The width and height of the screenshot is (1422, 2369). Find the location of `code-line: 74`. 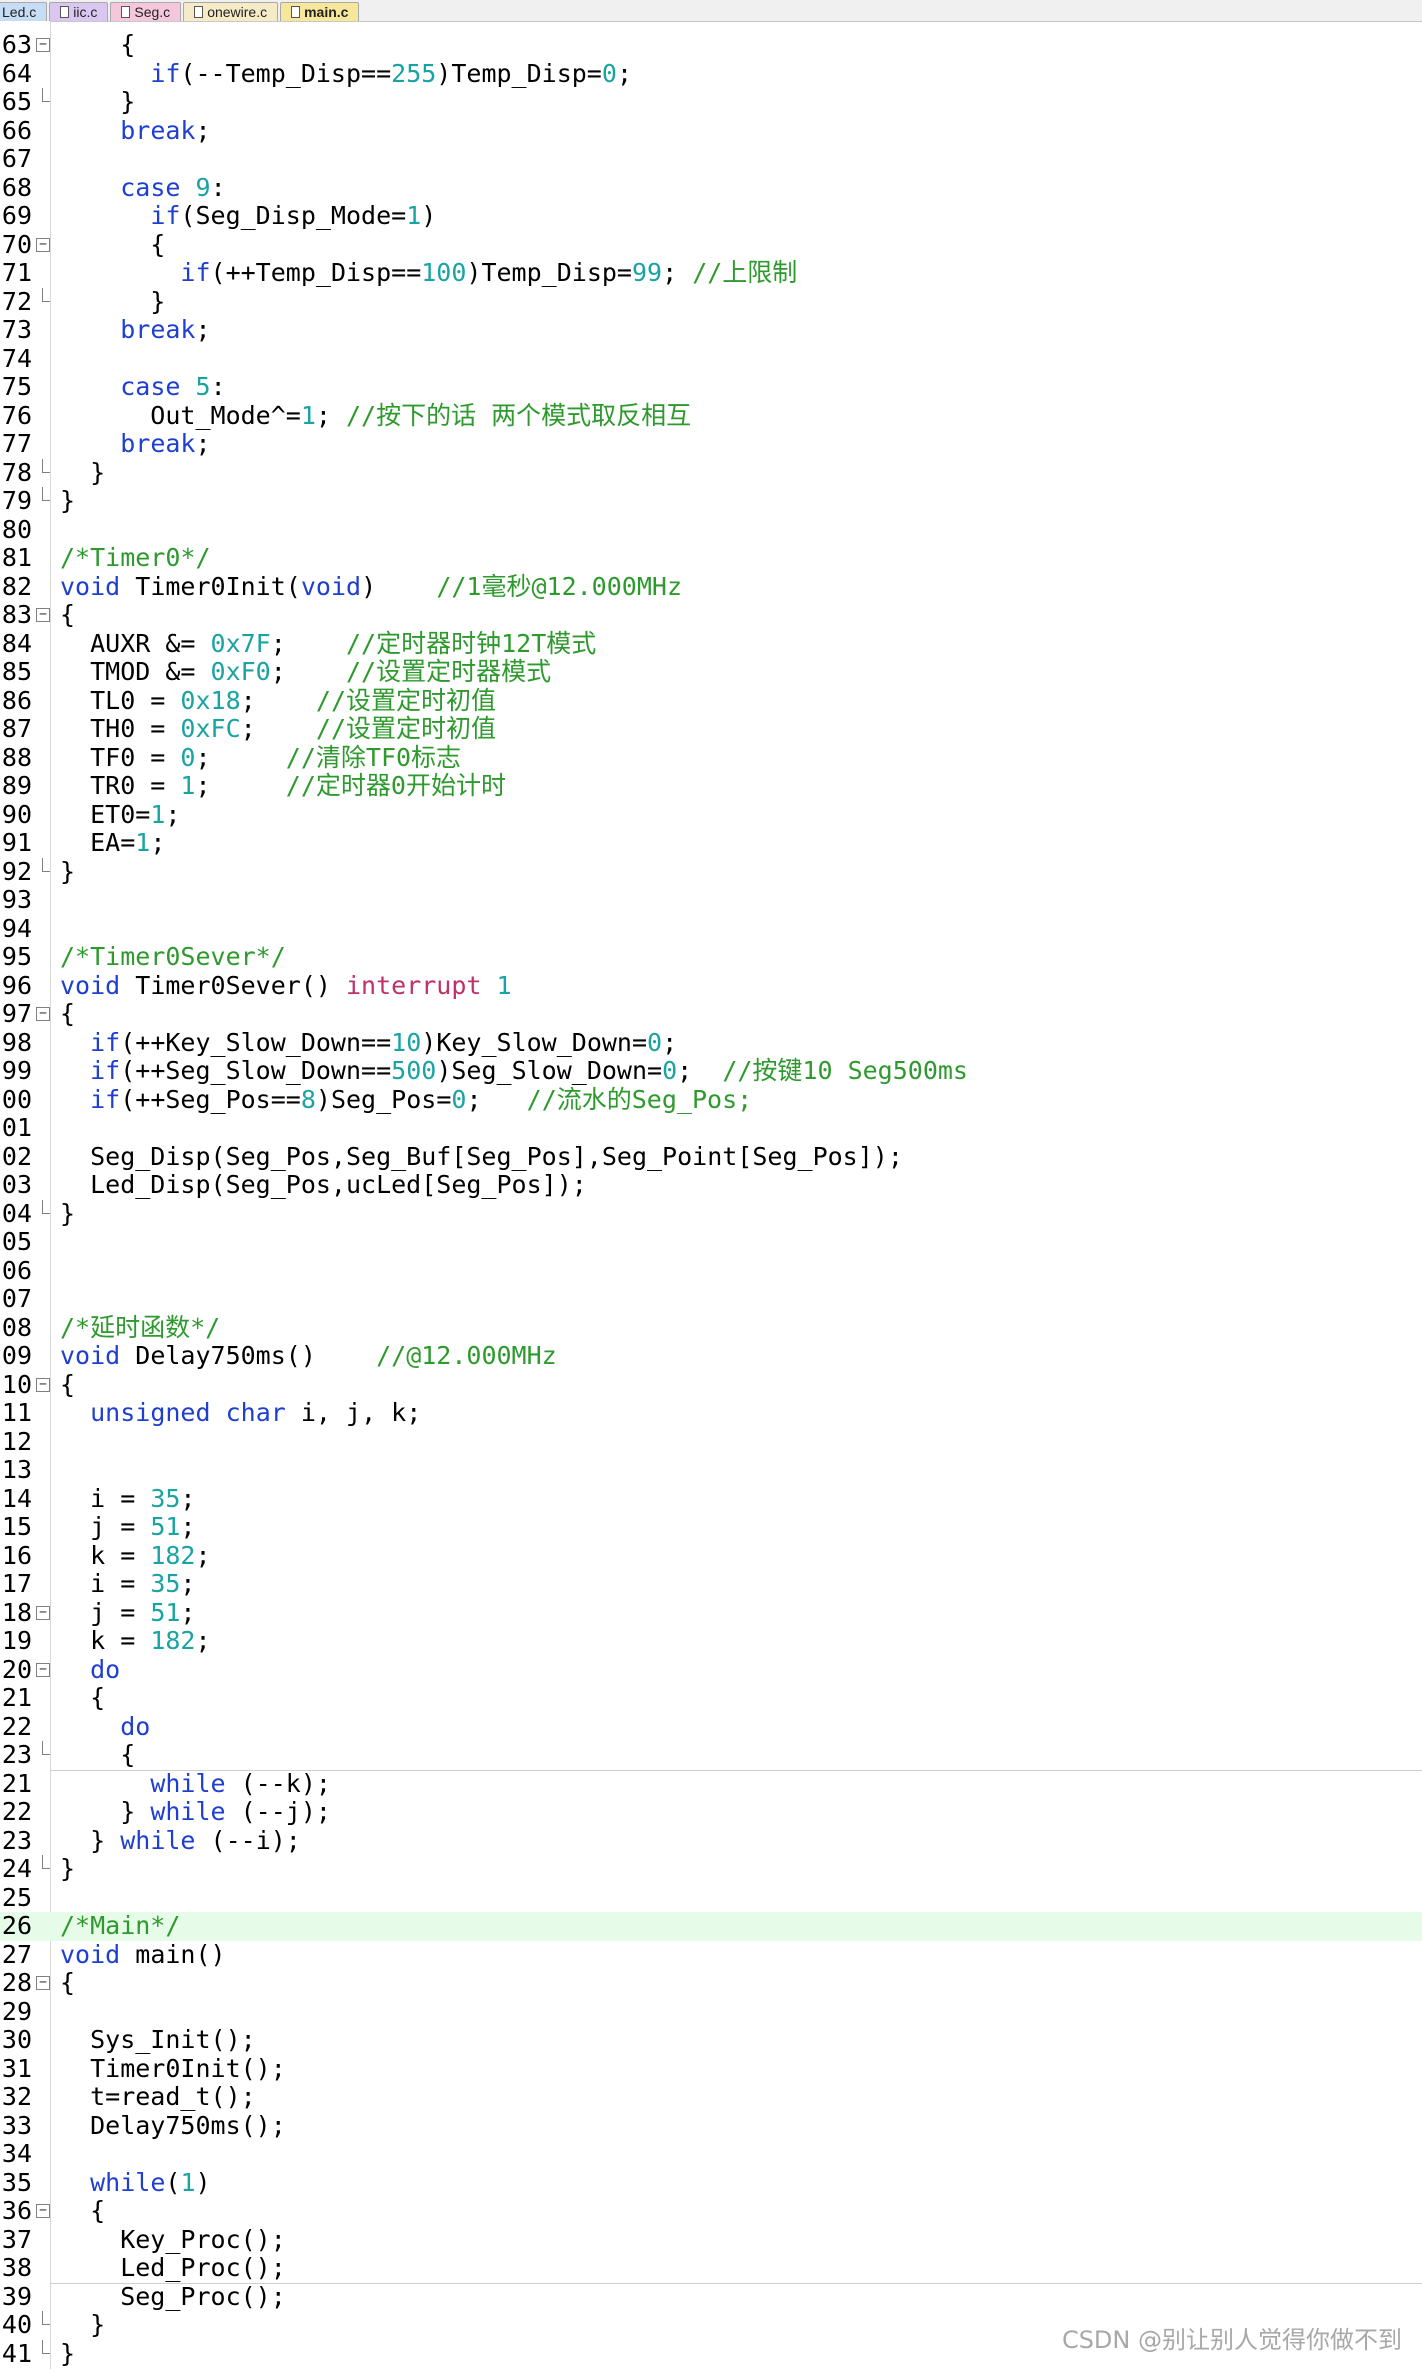

code-line: 74 is located at coordinates (711, 359).